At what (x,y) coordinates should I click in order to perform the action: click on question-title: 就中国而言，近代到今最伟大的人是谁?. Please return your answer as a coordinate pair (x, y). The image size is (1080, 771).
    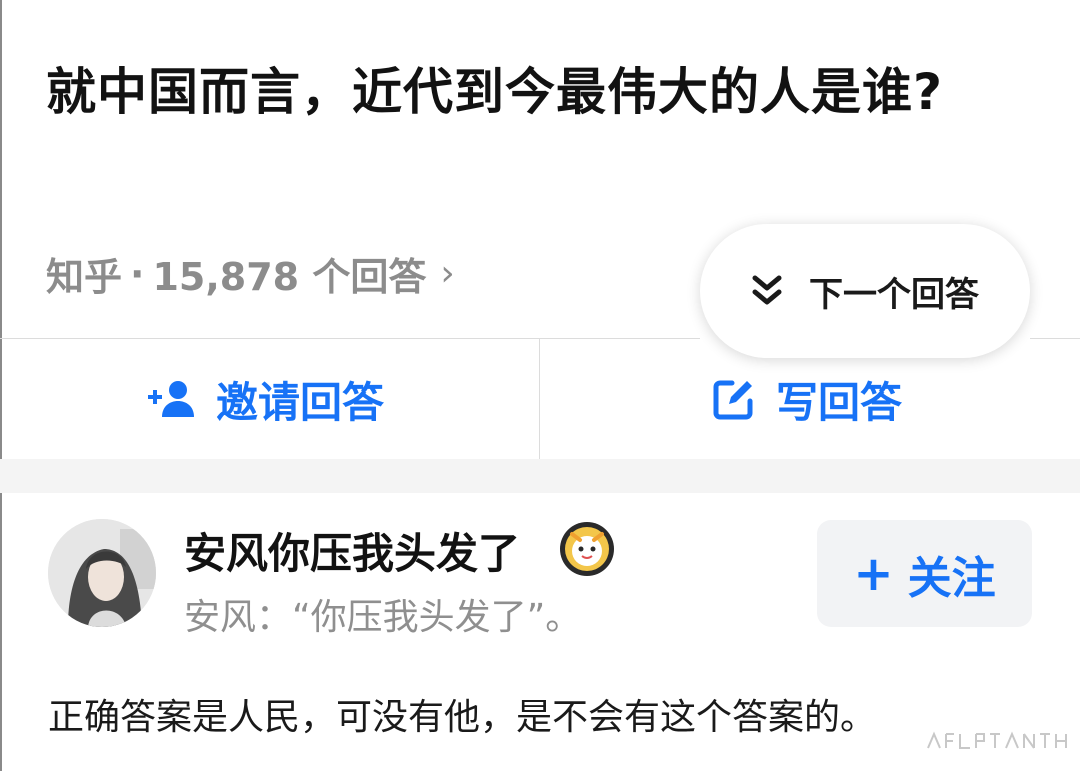
    Looking at the image, I should click on (536, 92).